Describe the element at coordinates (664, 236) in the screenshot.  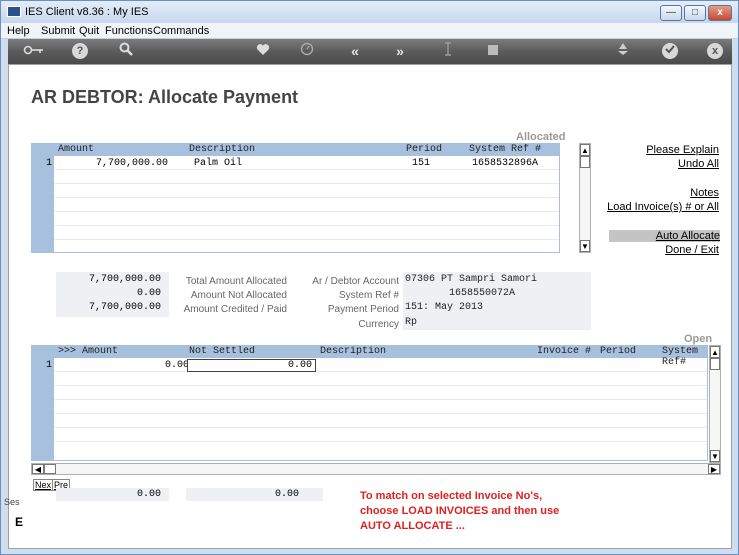
I see `auto-allocate-link: Auto Allocate` at that location.